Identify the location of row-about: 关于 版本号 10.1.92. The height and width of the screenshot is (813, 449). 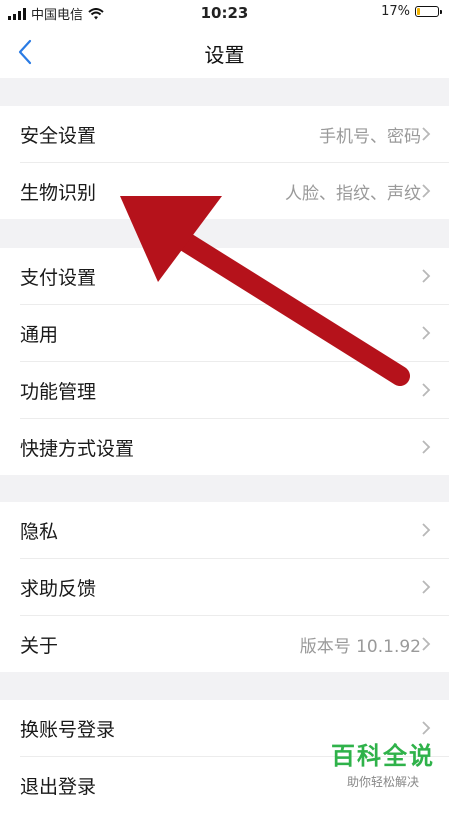
(234, 644).